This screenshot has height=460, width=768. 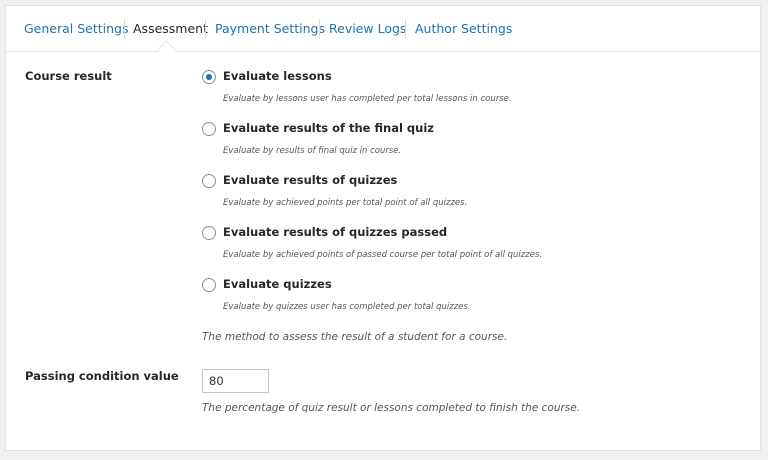 I want to click on tab-assessment: Assessment, so click(x=170, y=29).